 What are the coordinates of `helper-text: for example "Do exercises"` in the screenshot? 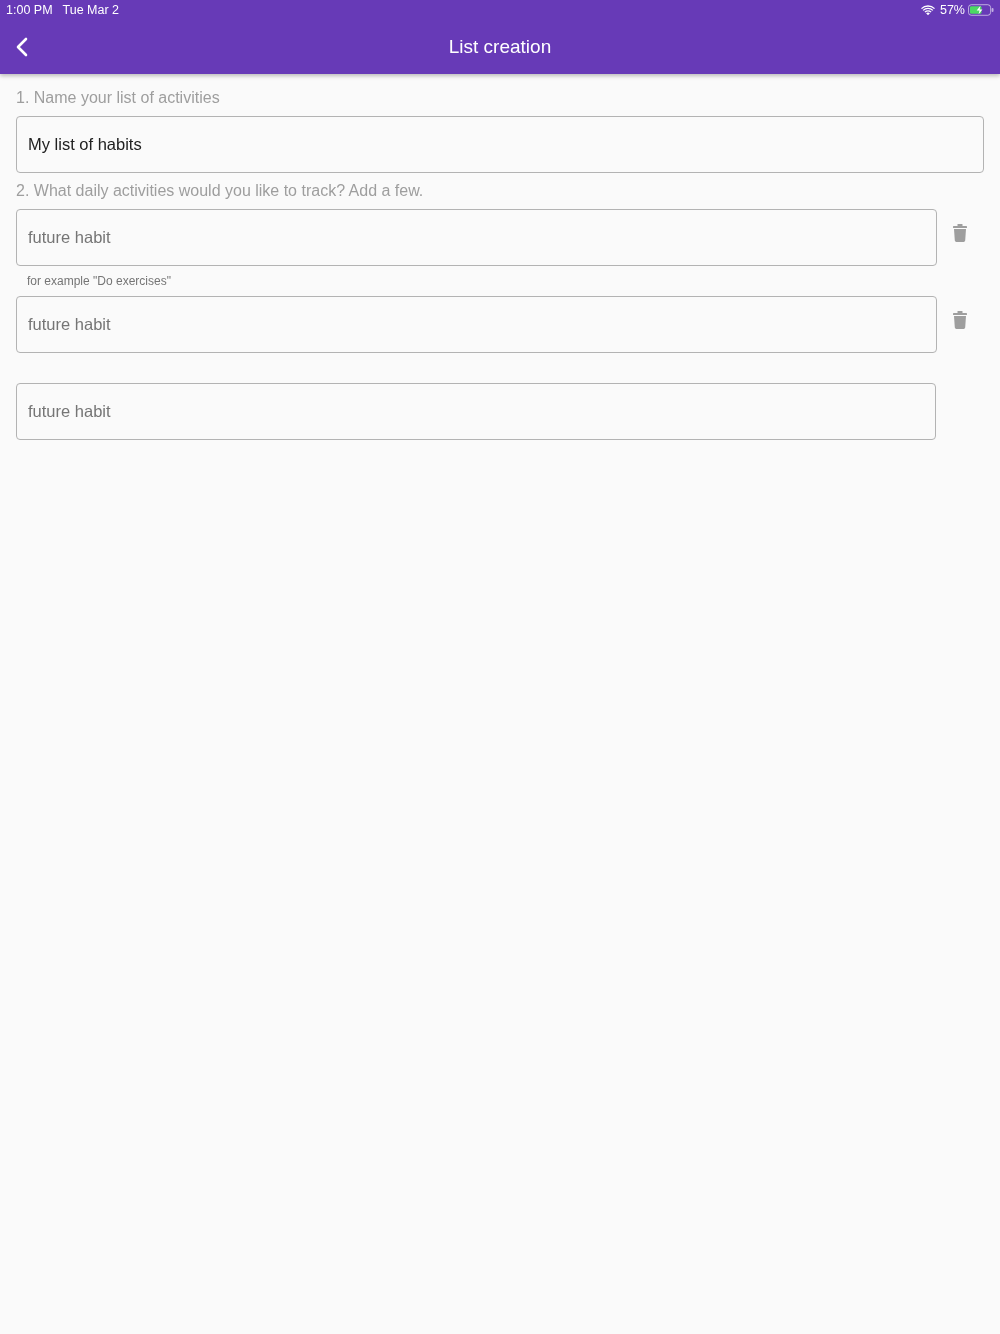 It's located at (99, 281).